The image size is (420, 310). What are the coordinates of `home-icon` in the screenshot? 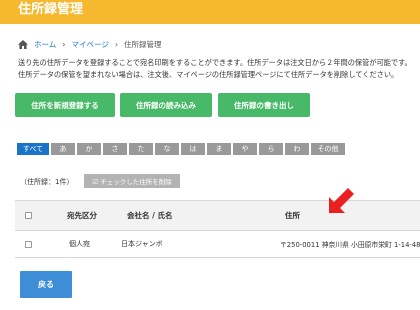 It's located at (23, 44).